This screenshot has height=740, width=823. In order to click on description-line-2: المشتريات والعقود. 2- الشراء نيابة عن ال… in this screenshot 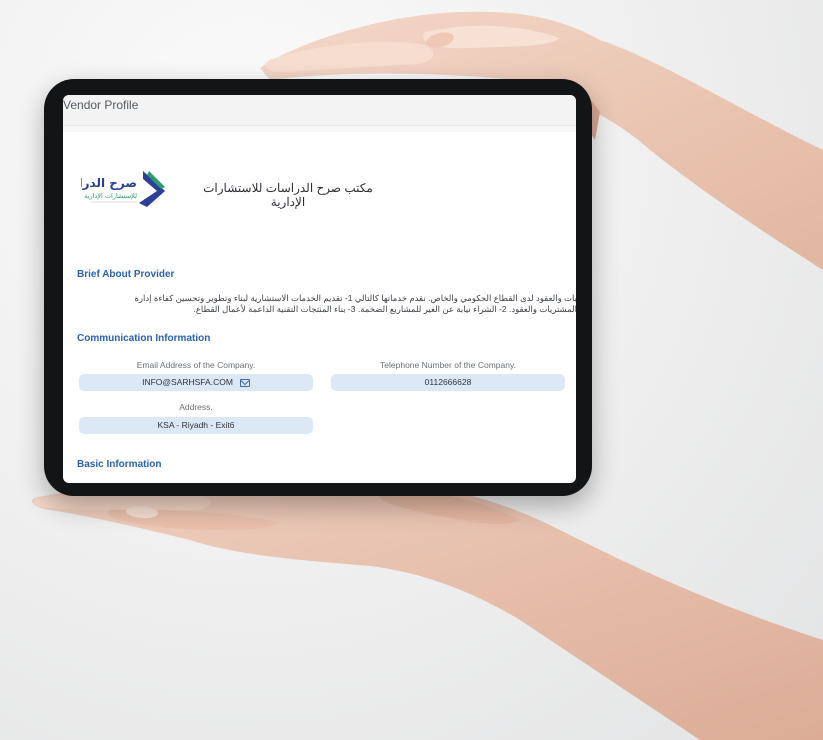, I will do `click(385, 309)`.